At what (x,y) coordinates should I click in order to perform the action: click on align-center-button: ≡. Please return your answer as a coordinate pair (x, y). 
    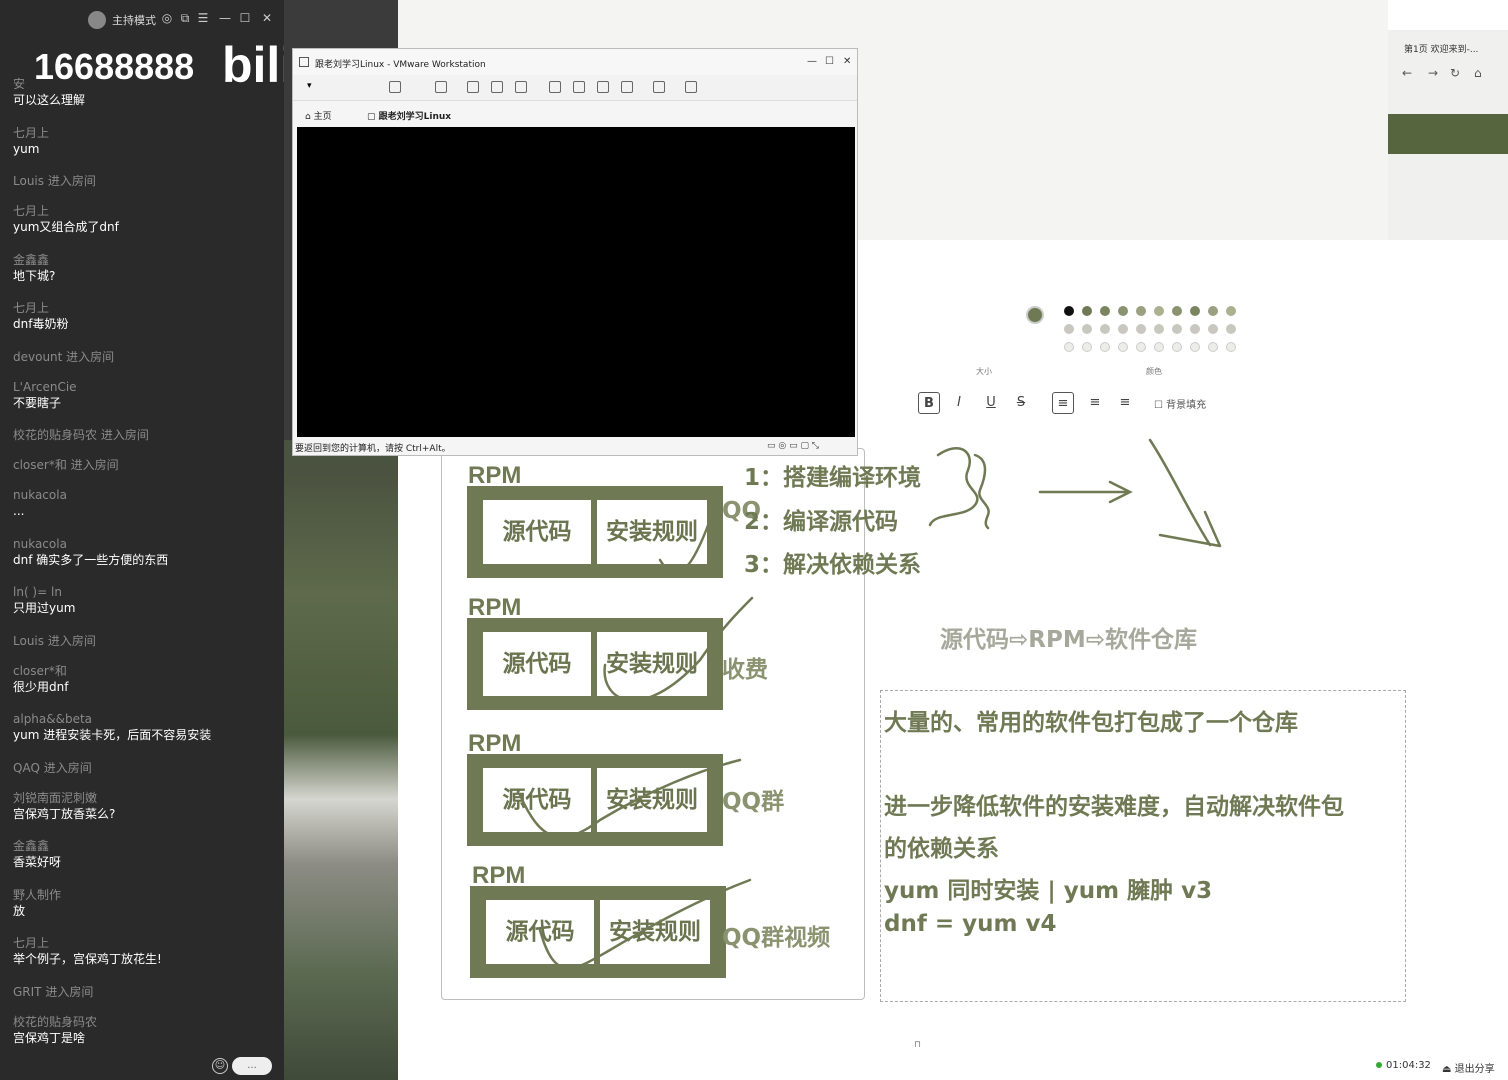
    Looking at the image, I should click on (1095, 403).